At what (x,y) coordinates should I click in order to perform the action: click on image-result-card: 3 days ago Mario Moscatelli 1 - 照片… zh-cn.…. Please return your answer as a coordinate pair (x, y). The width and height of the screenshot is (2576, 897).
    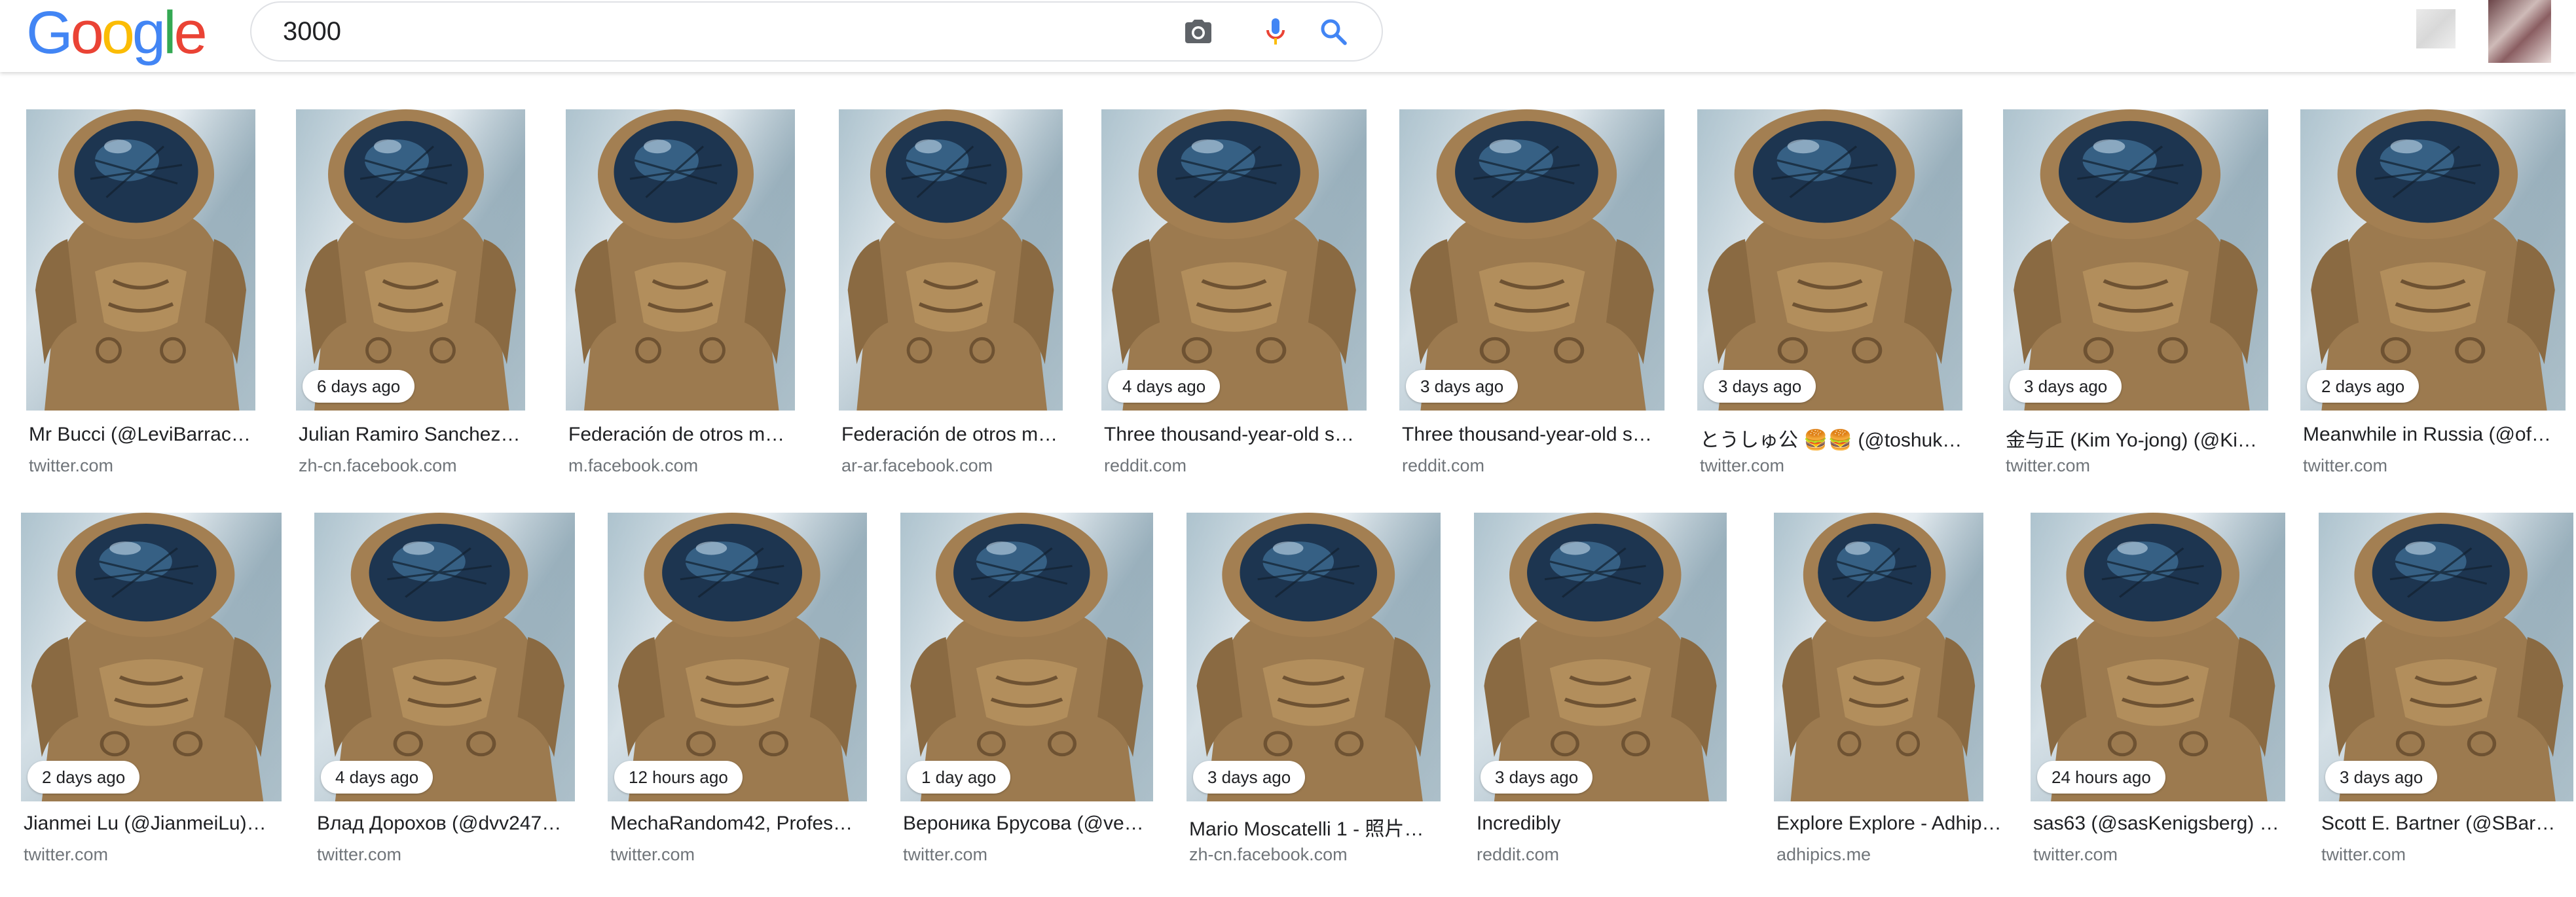
    Looking at the image, I should click on (1314, 692).